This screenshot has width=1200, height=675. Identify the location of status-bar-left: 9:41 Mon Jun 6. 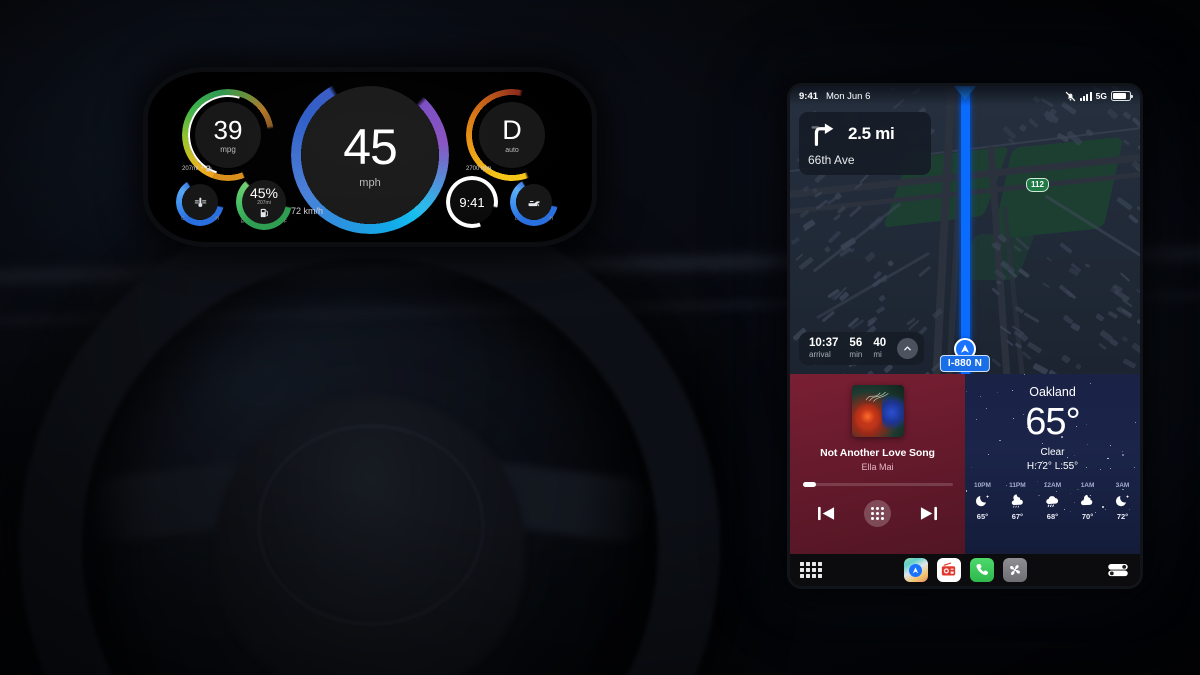
(834, 96).